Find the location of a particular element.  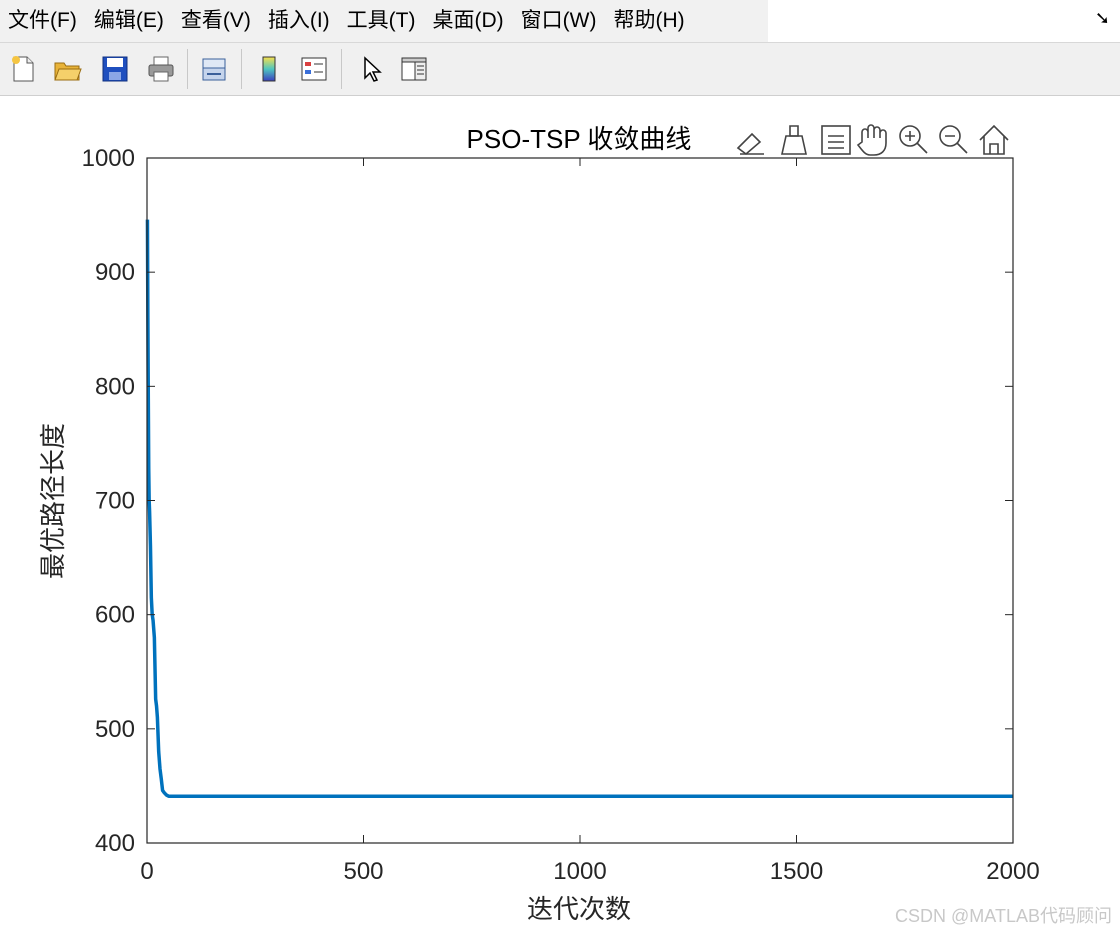

x-tick-label: 1500 is located at coordinates (796, 871).